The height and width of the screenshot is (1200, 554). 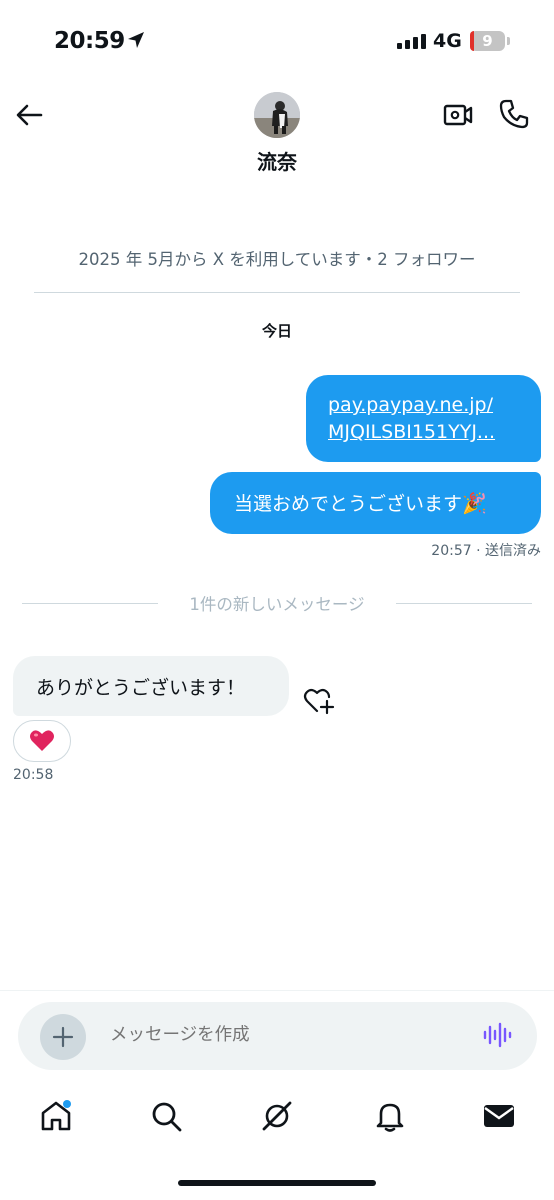 What do you see at coordinates (497, 1035) in the screenshot?
I see `voice-wave-icon` at bounding box center [497, 1035].